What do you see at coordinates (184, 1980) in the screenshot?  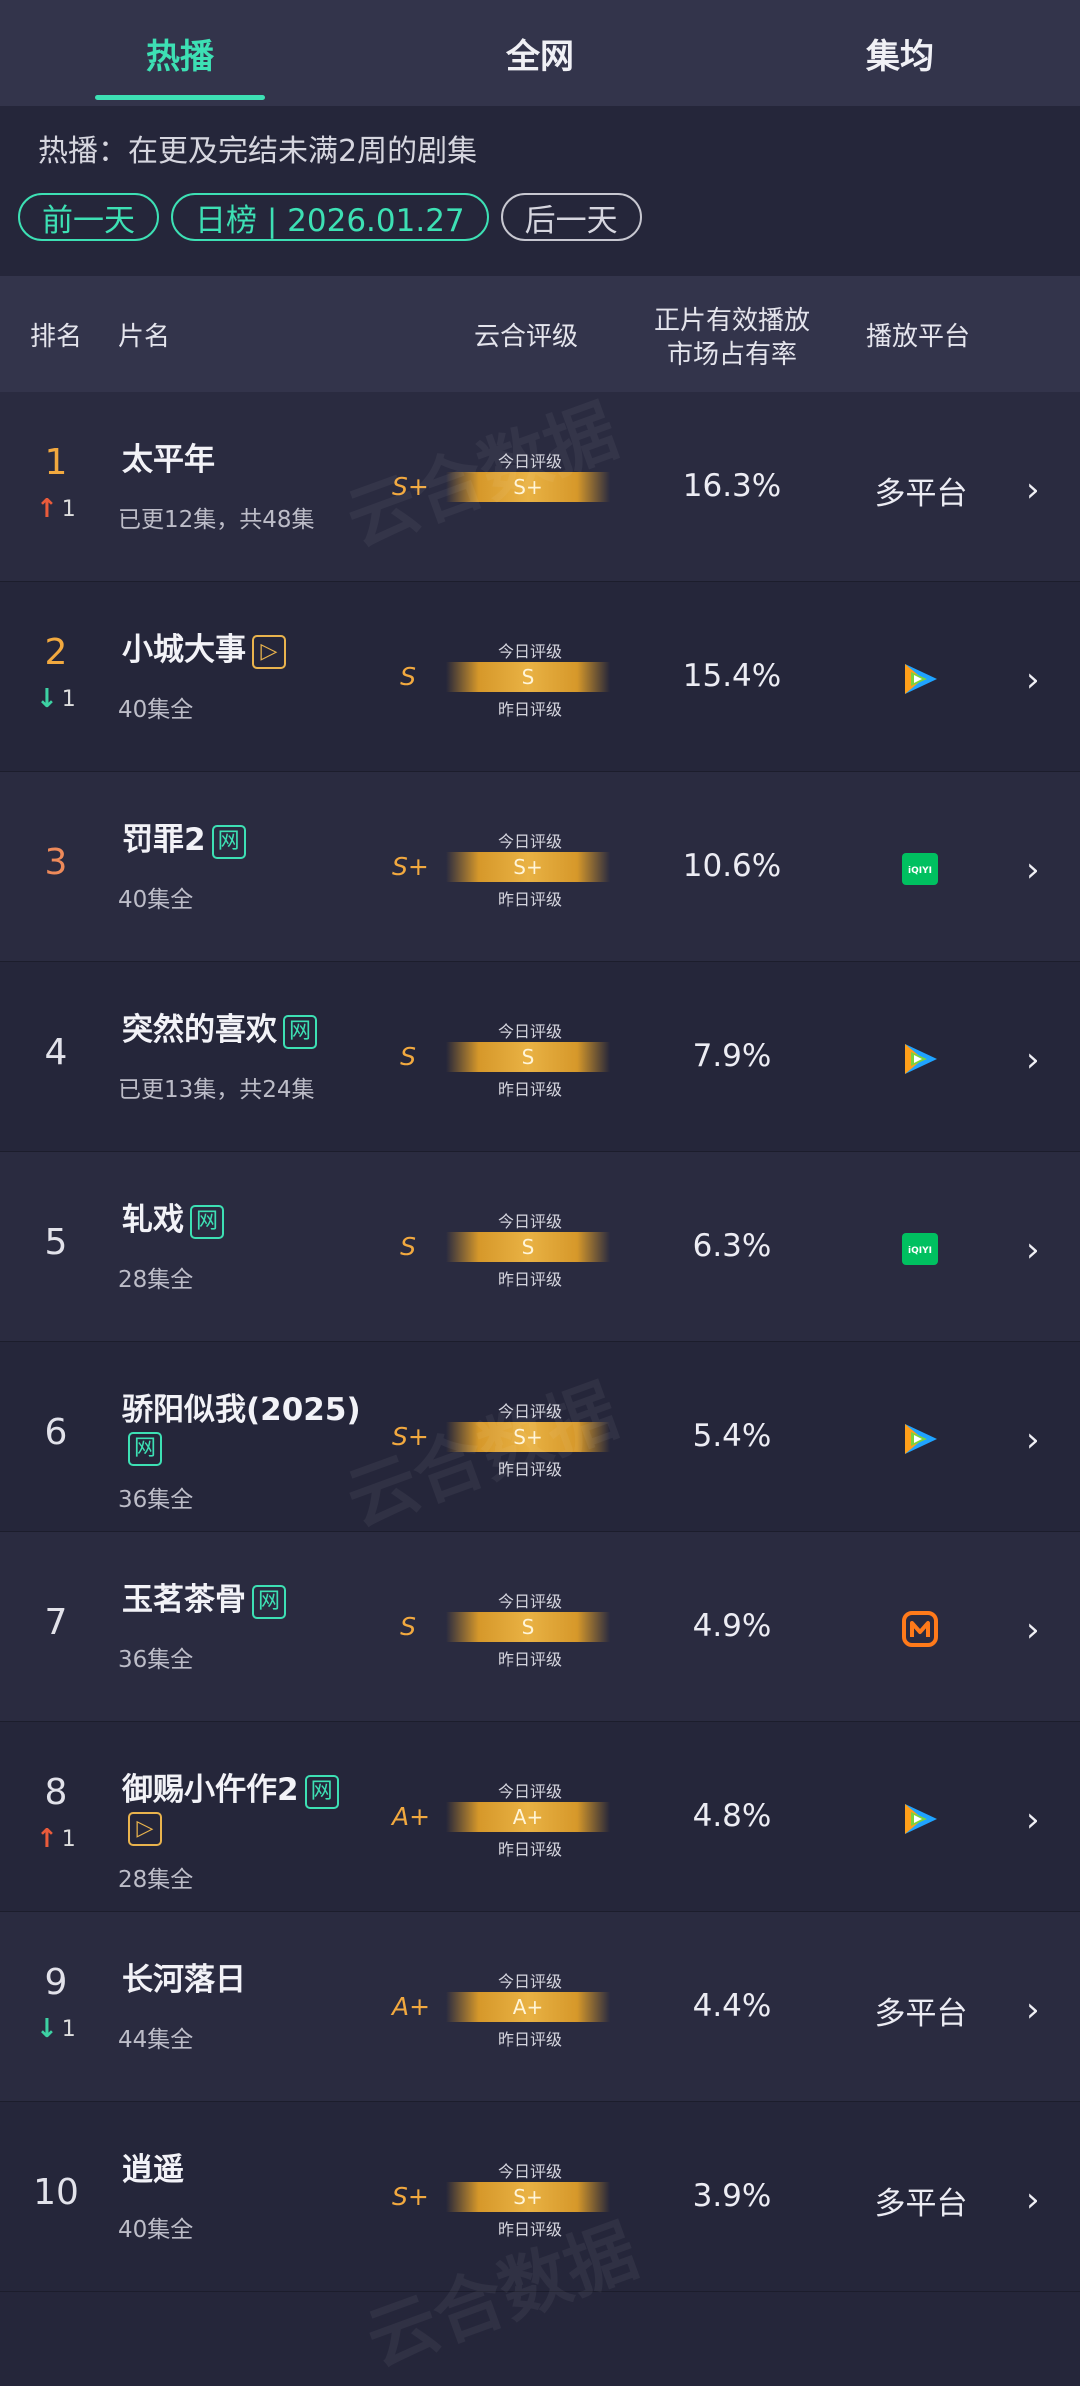 I see `show-title-text: 长河落日` at bounding box center [184, 1980].